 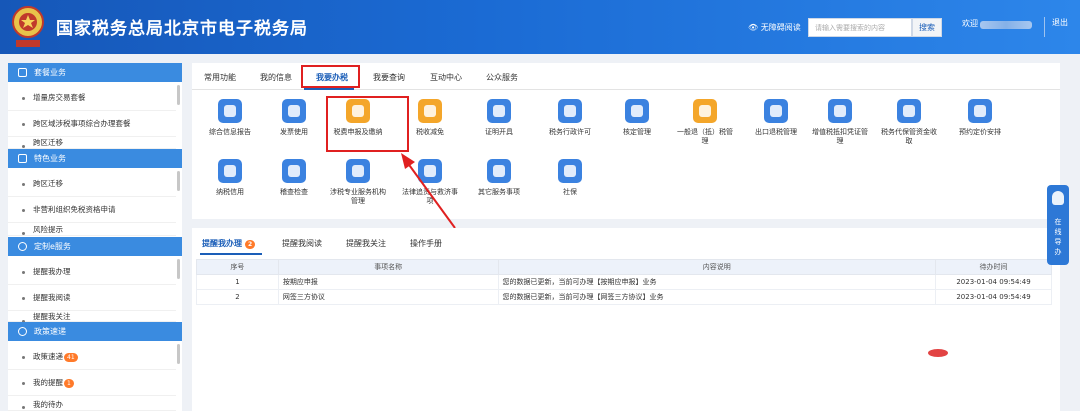 I want to click on service-inspector: 稽查检查, so click(x=294, y=178).